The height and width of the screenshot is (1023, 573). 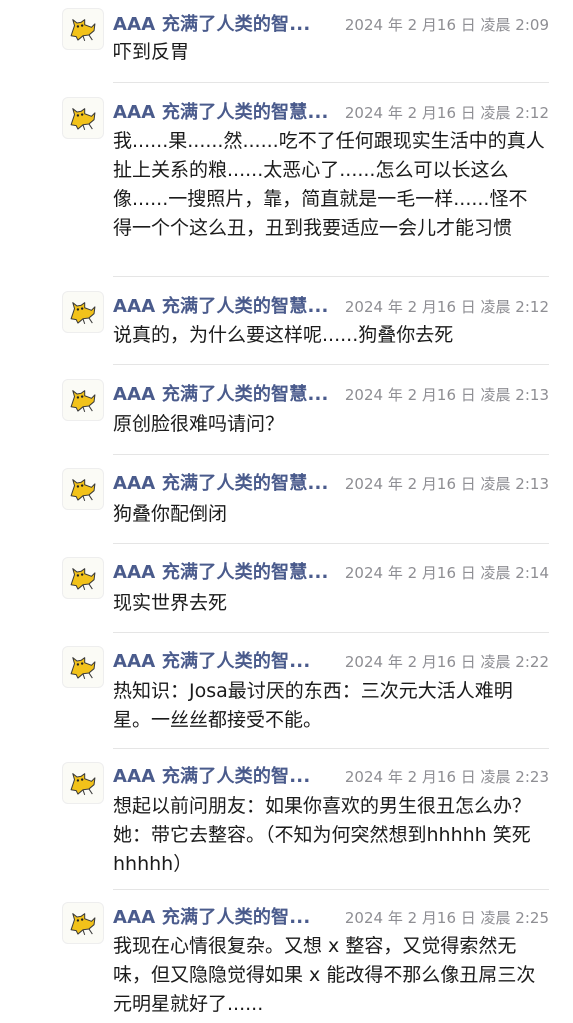 I want to click on message-text: 吓到反胃, so click(x=151, y=52).